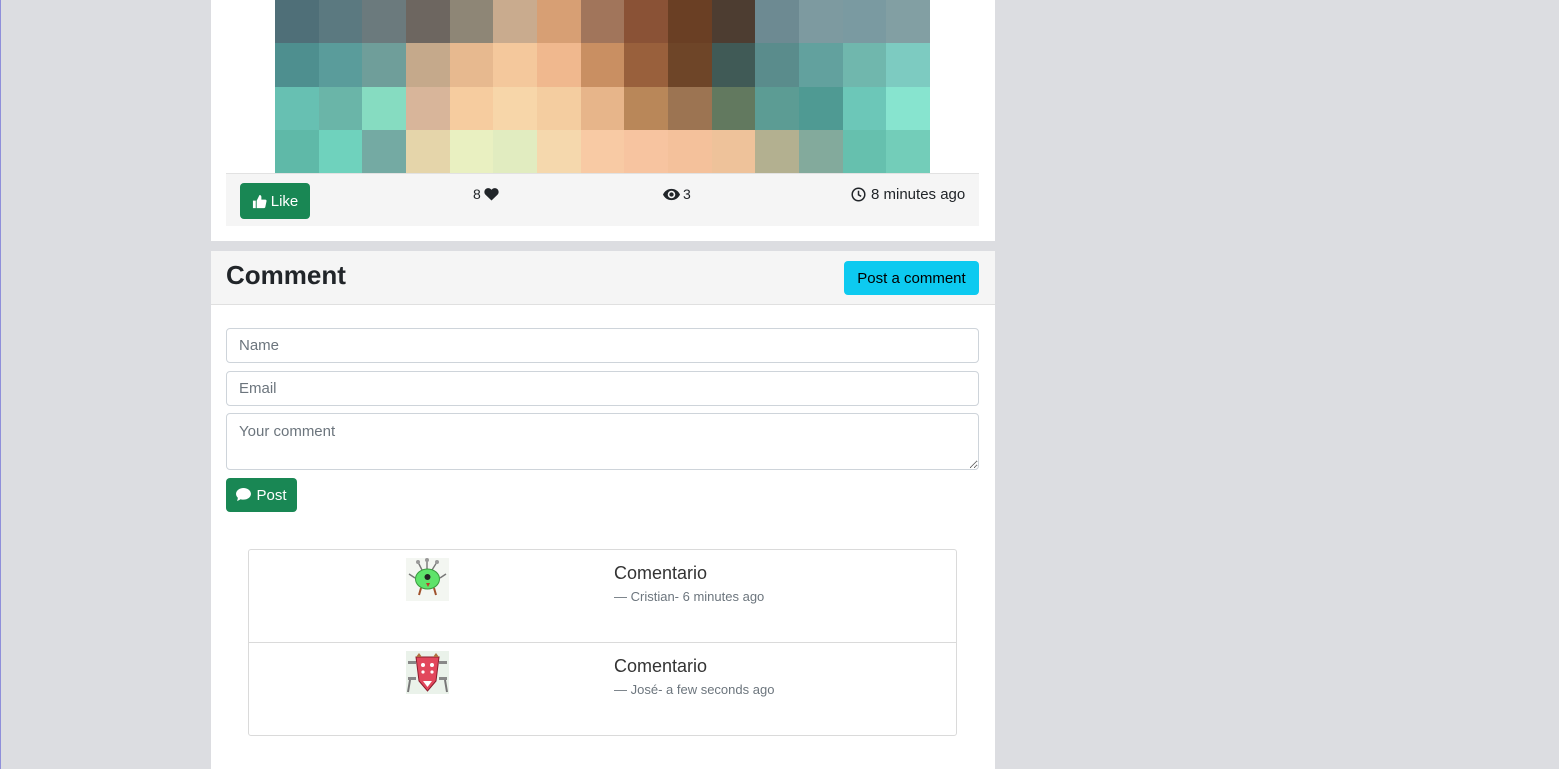 The image size is (1559, 769). I want to click on post-button: Post, so click(261, 495).